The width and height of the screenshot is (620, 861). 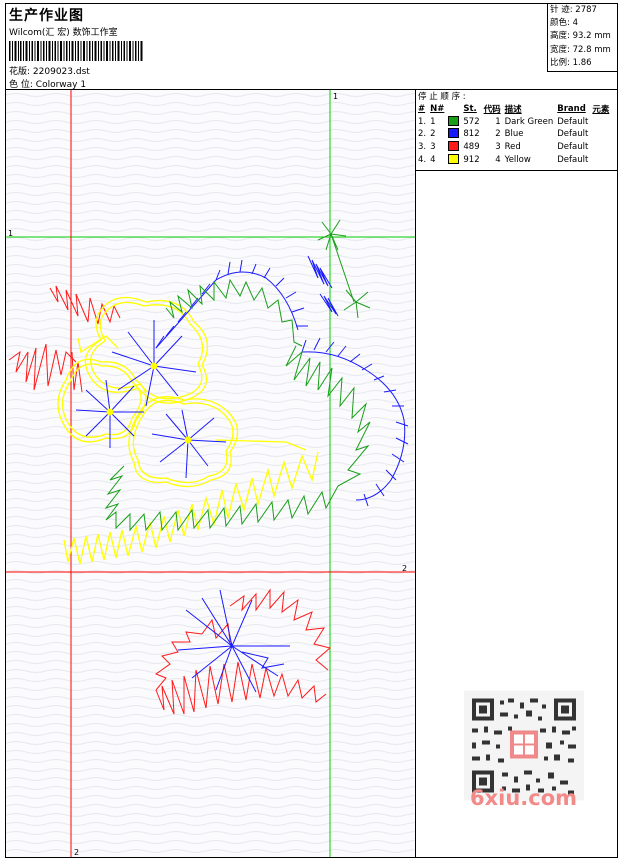 What do you see at coordinates (503, 159) in the screenshot?
I see `table-row: 4. 4 912 4 Yellow Default` at bounding box center [503, 159].